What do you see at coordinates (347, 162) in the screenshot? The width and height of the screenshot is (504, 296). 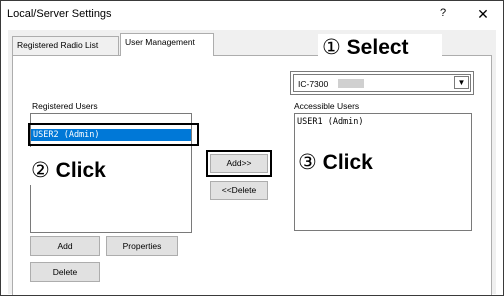 I see `callout-click-2-text: Click` at bounding box center [347, 162].